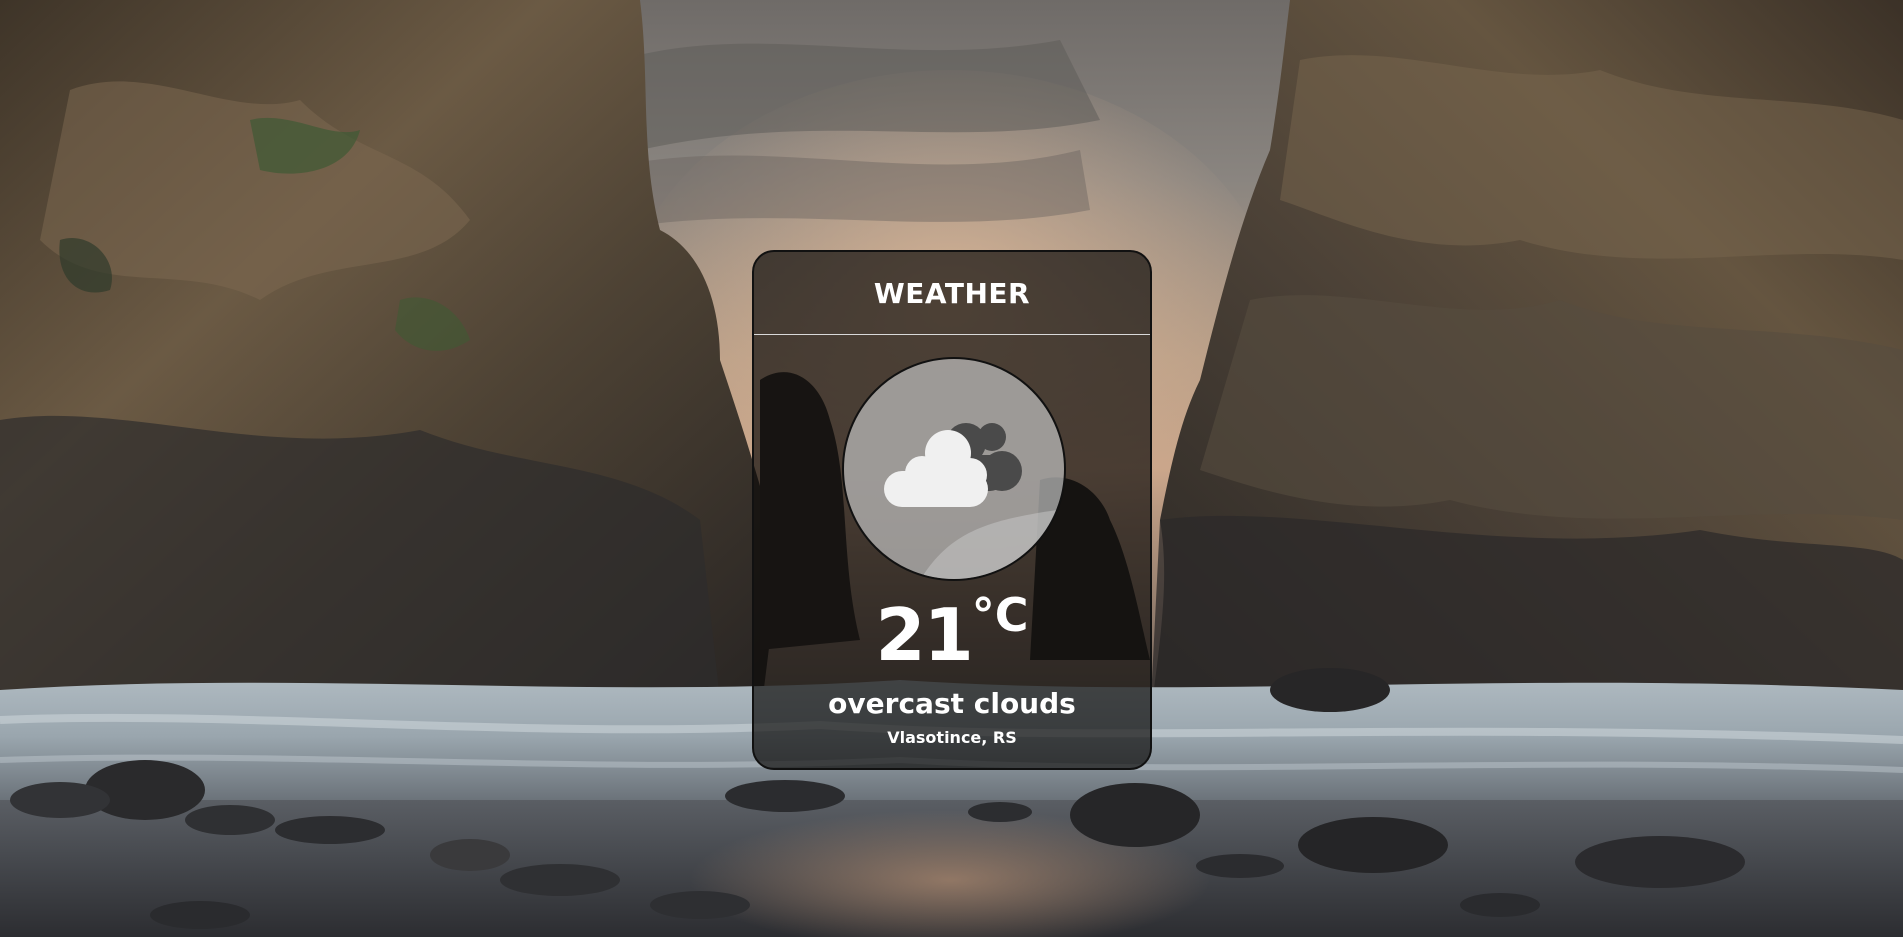 This screenshot has height=937, width=1903. What do you see at coordinates (974, 501) in the screenshot?
I see `overcast-clouds-icon` at bounding box center [974, 501].